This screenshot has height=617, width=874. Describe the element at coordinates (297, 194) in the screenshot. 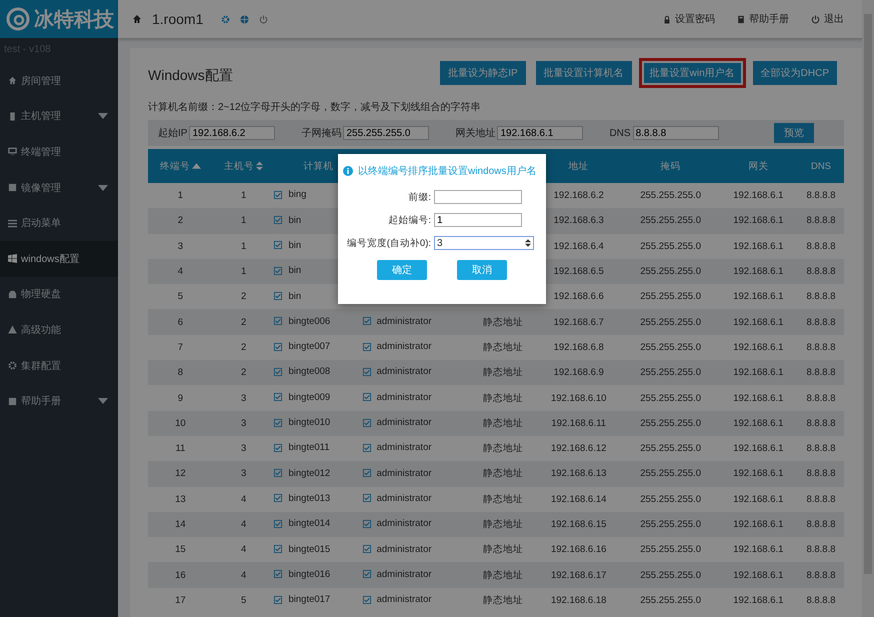

I see `table-cell: bing` at that location.